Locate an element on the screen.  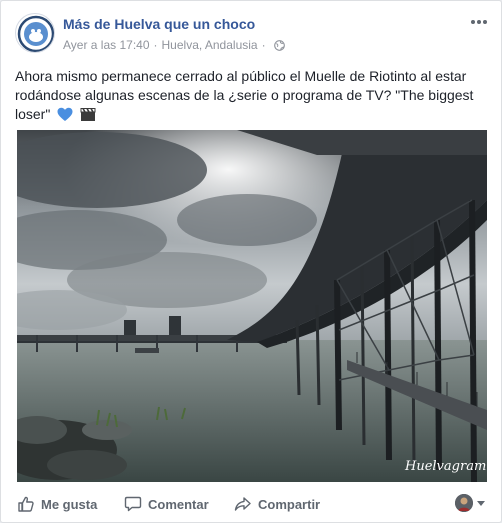
like-label: Me gusta is located at coordinates (69, 504).